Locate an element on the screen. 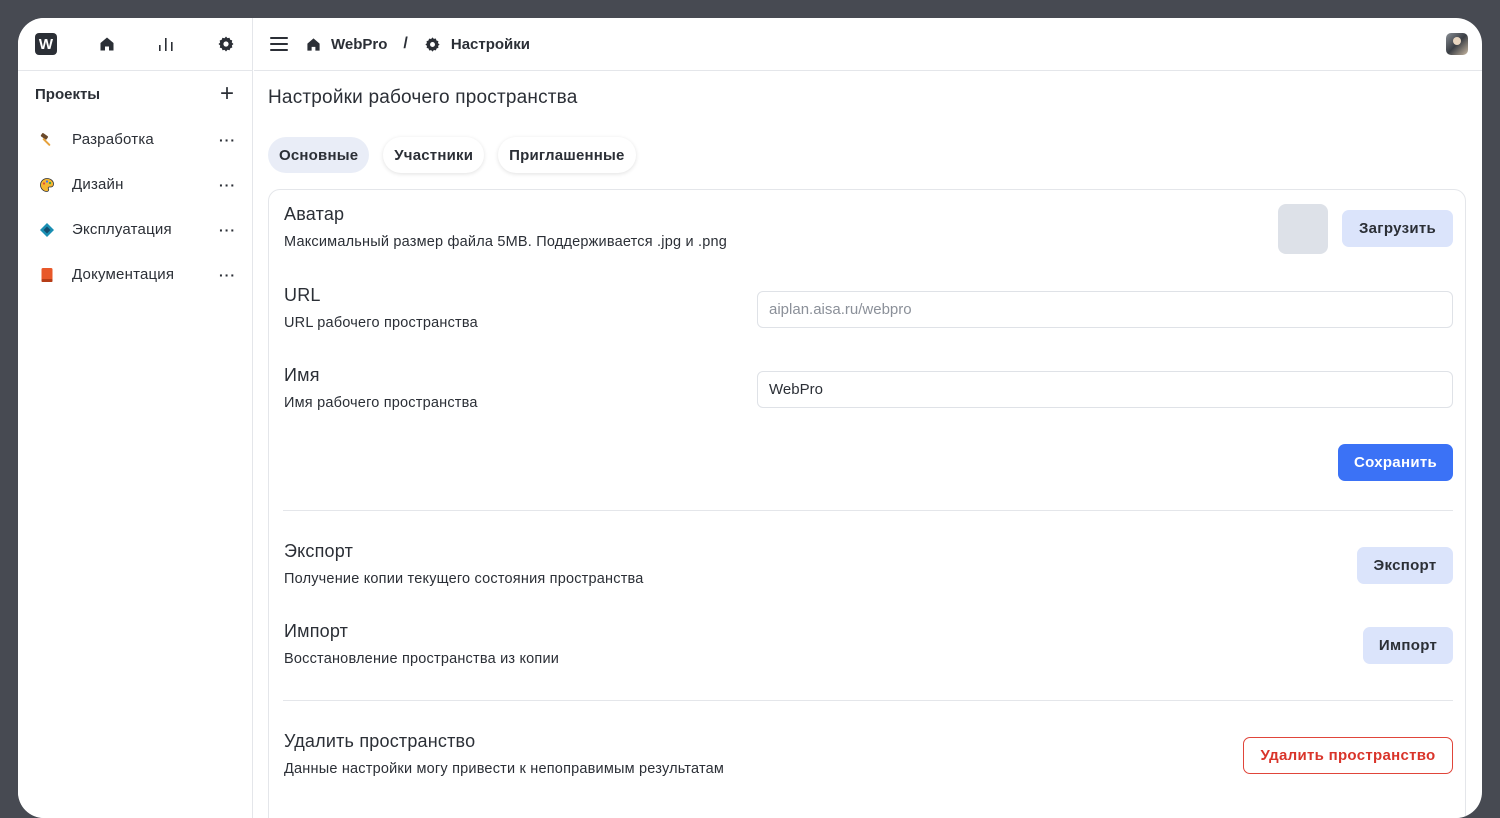 The image size is (1500, 818). breadcrumb-workspace: WebPro is located at coordinates (359, 44).